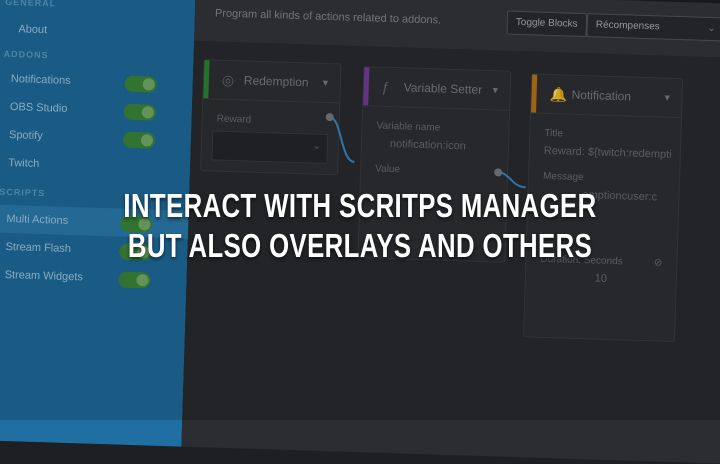  What do you see at coordinates (360, 205) in the screenshot?
I see `headline-line-1: INTERACT WITH SCRITPS MANAGER` at bounding box center [360, 205].